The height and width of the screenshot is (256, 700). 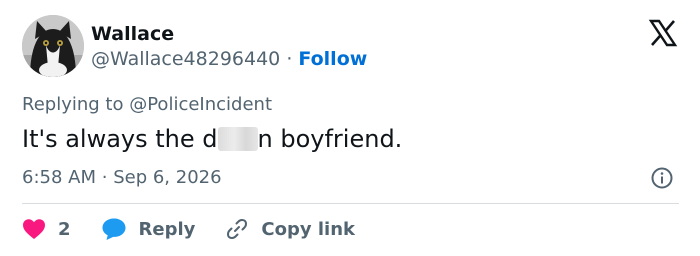 What do you see at coordinates (332, 59) in the screenshot?
I see `follow-button: Follow` at bounding box center [332, 59].